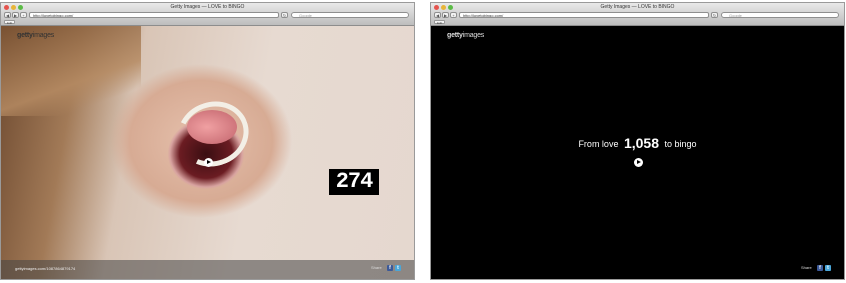  I want to click on headline-pre: From love, so click(598, 144).